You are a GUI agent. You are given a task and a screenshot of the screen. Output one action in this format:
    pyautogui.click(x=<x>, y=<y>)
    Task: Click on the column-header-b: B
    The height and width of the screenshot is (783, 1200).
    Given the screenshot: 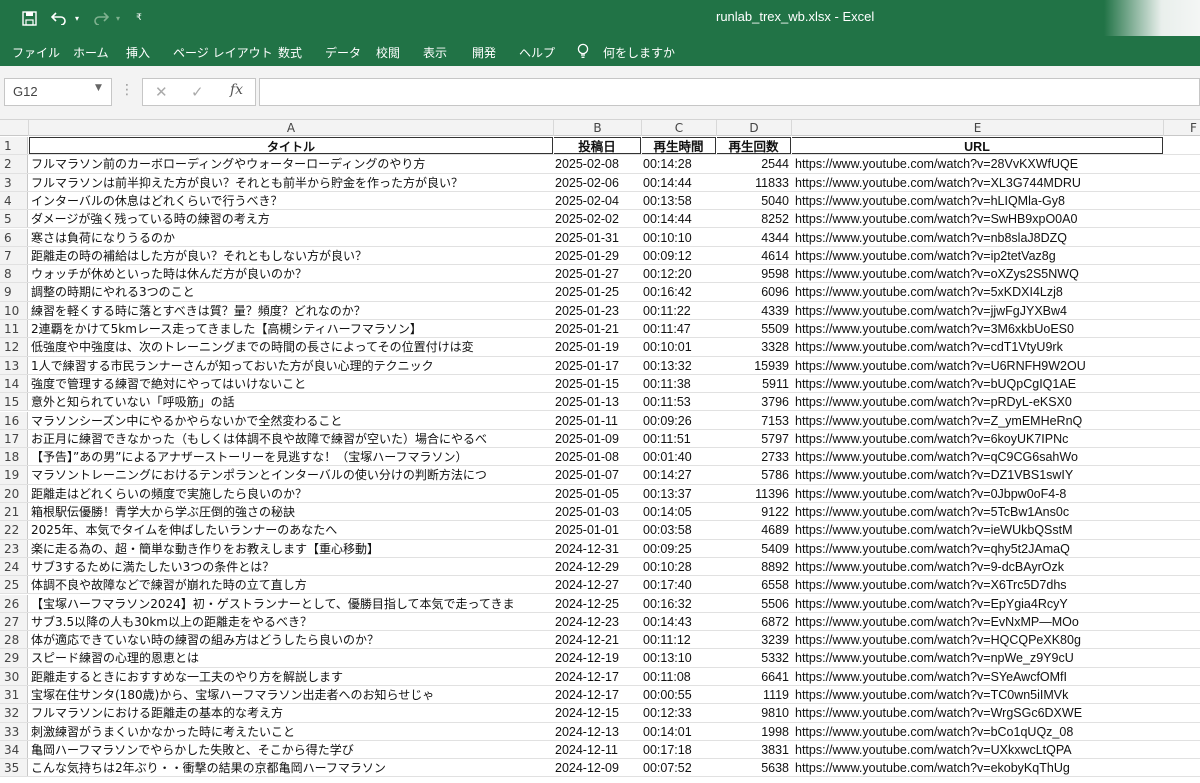 What is the action you would take?
    pyautogui.click(x=598, y=128)
    